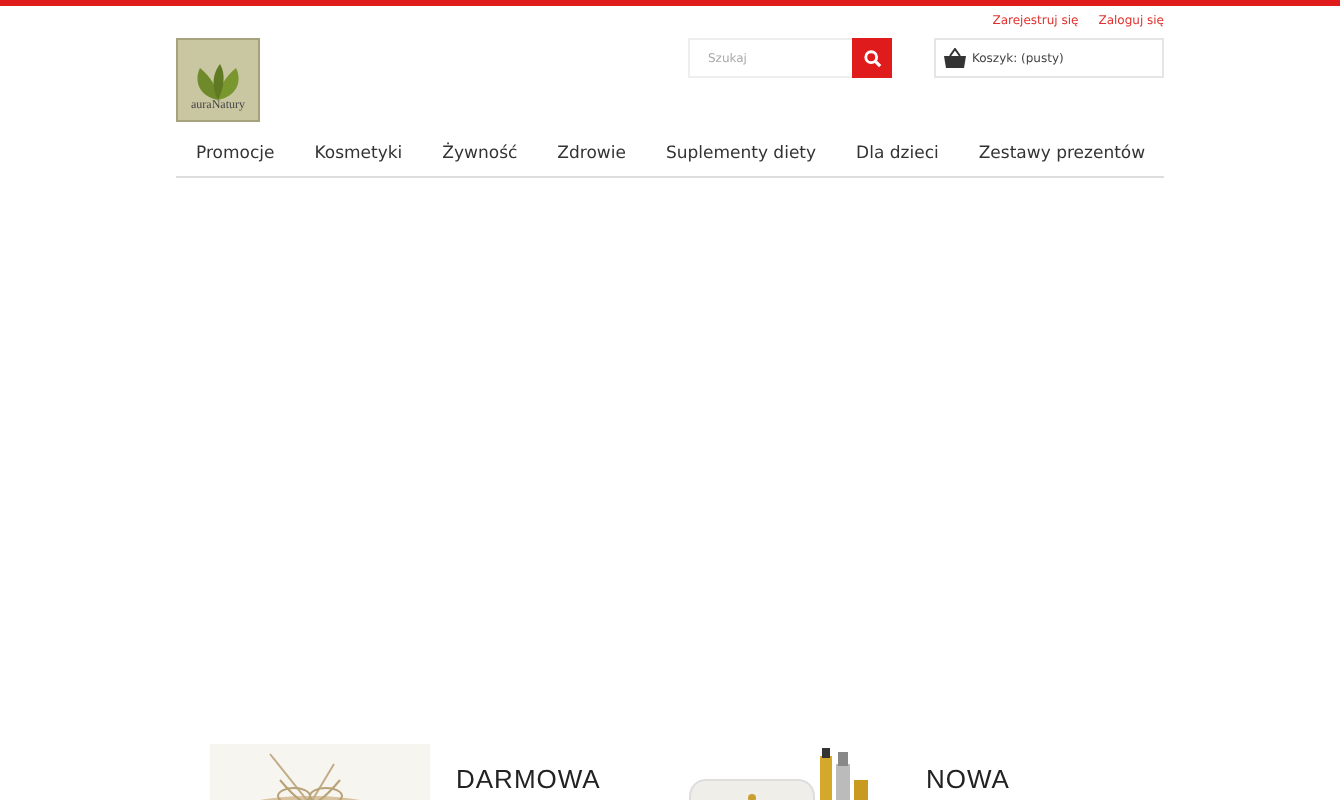 Image resolution: width=1340 pixels, height=800 pixels. I want to click on nav-link: Suplementy diety, so click(741, 154).